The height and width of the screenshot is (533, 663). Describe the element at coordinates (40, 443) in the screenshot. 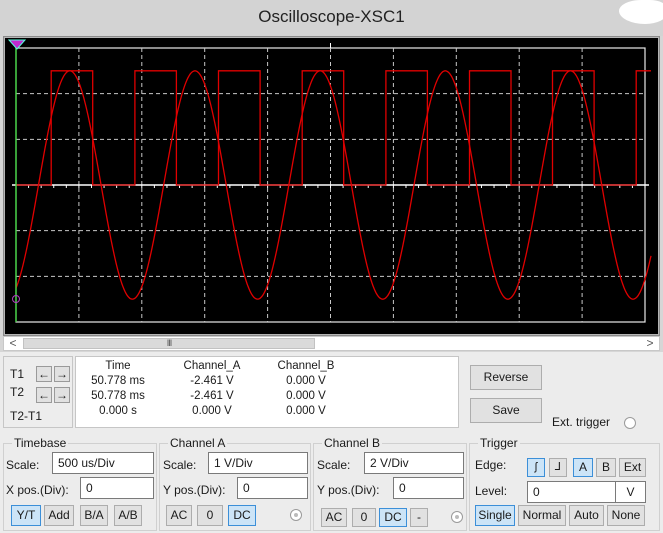

I see `timebase-title: Timebase` at that location.